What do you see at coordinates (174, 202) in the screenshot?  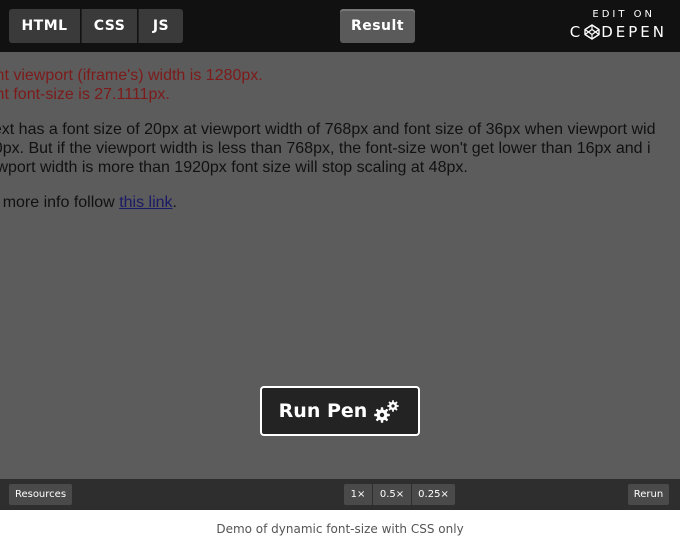 I see `info-suffix: .` at bounding box center [174, 202].